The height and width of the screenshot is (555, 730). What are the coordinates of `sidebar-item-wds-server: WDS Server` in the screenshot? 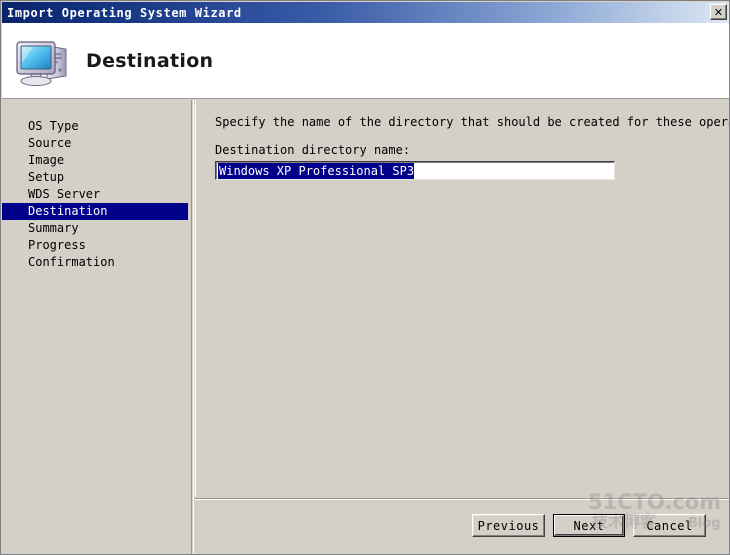 It's located at (96, 194).